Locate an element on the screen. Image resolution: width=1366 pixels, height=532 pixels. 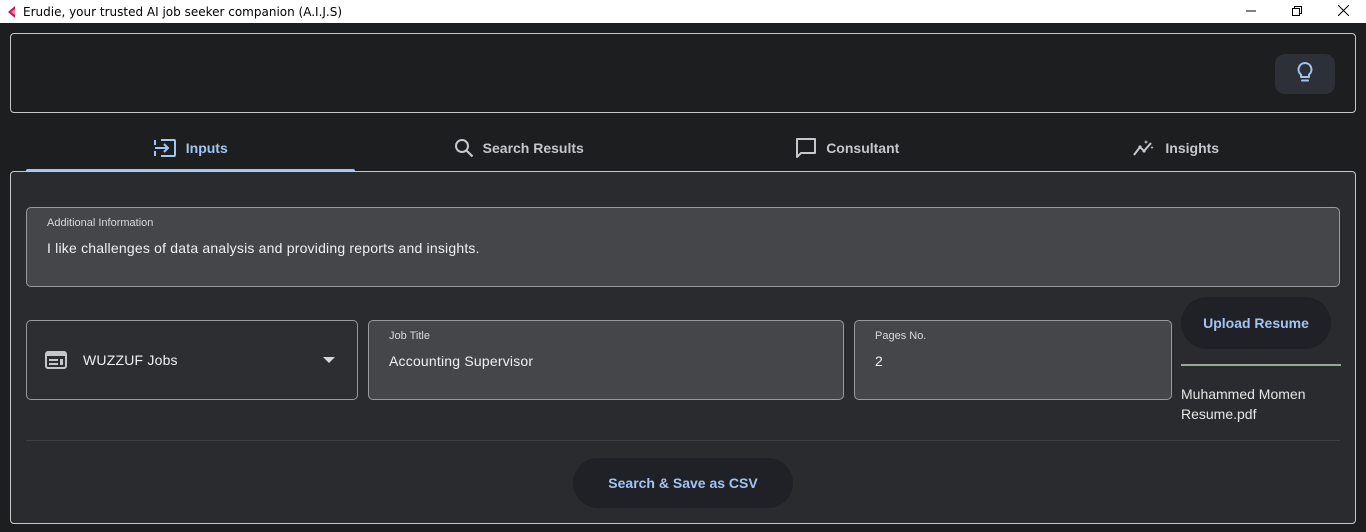
tab-insights: Insights is located at coordinates (1176, 148).